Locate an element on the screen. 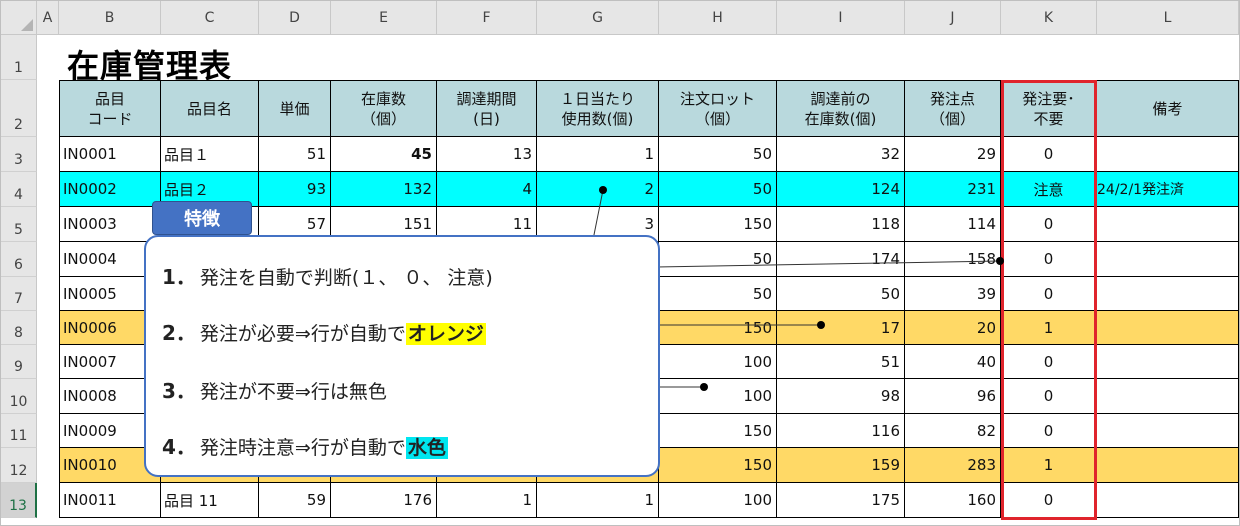 Image resolution: width=1240 pixels, height=526 pixels. table-header-need: 発注要･ 不要 is located at coordinates (1049, 108).